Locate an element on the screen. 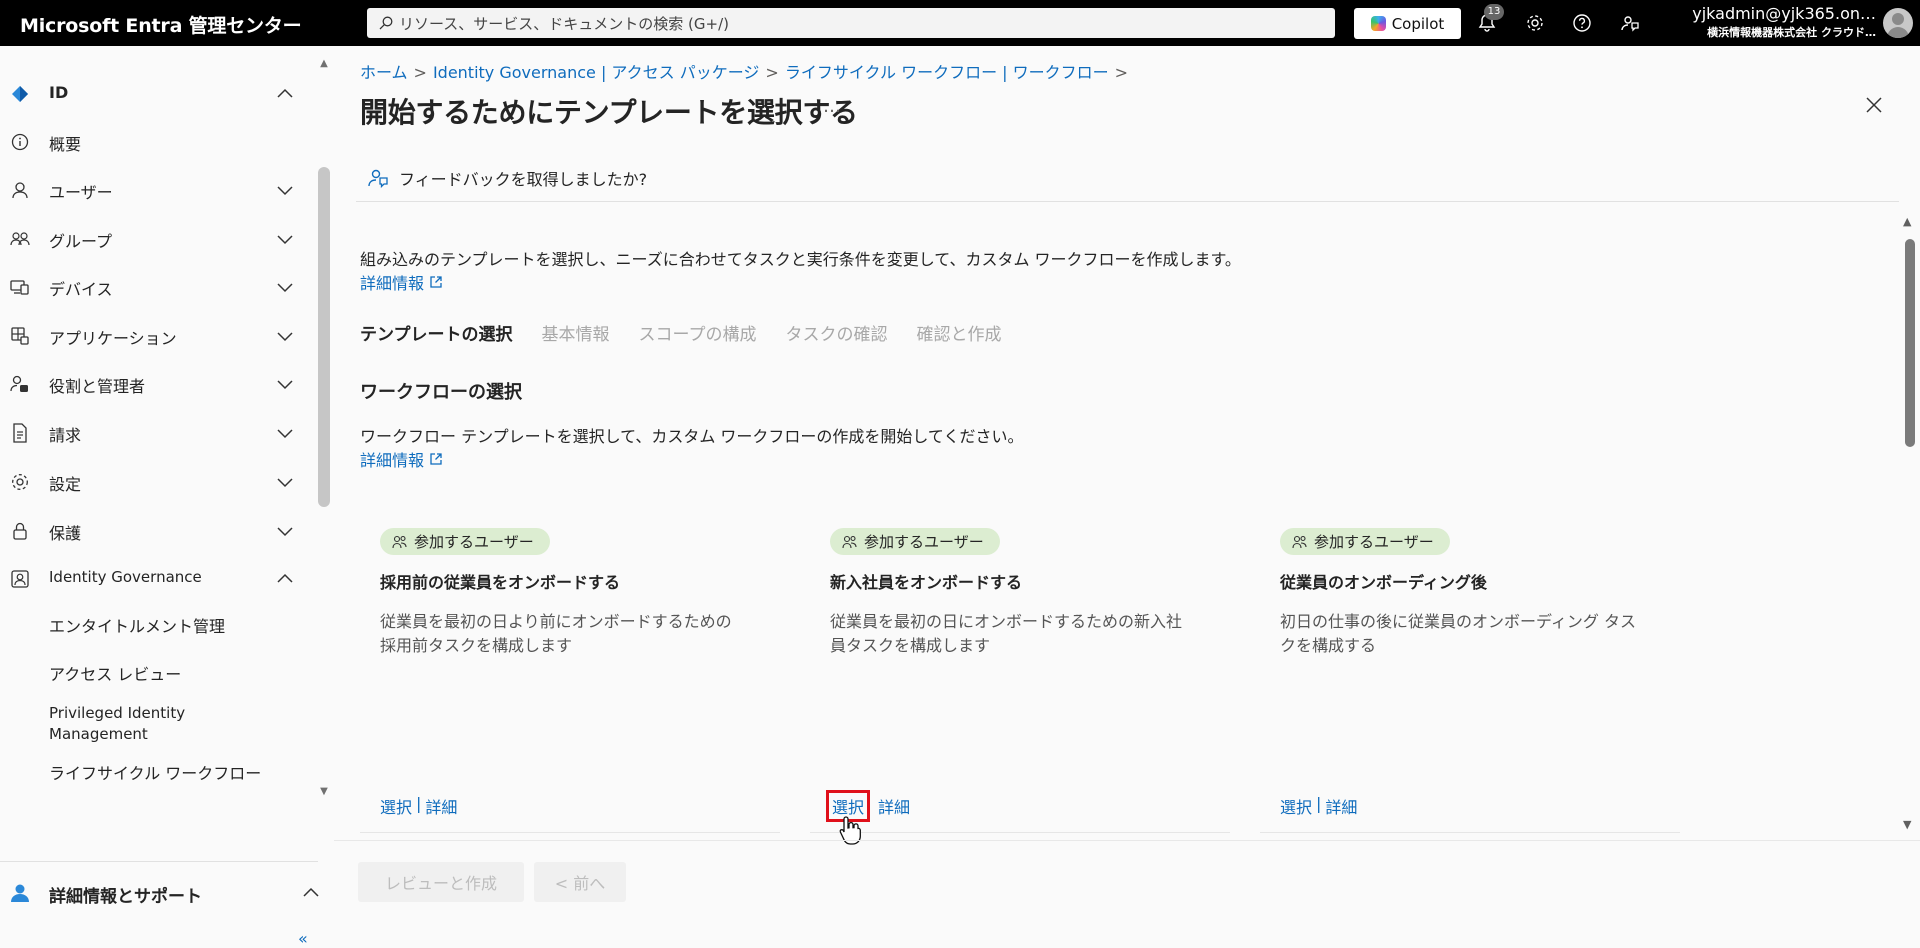 The width and height of the screenshot is (1920, 948). sidebar-item-label: ユーザー is located at coordinates (81, 192).